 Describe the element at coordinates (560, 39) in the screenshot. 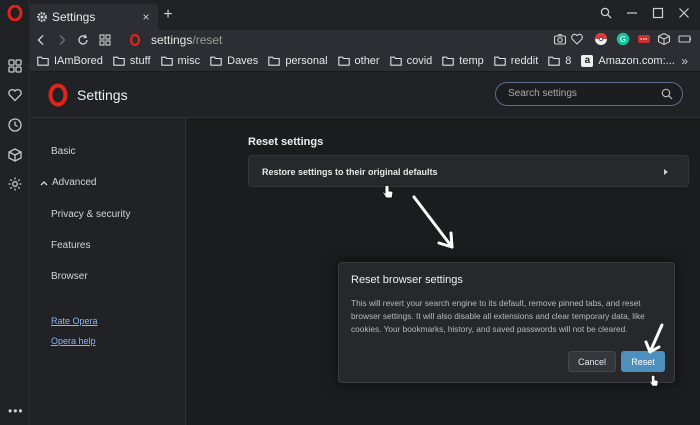

I see `snapshot-camera-icon` at that location.